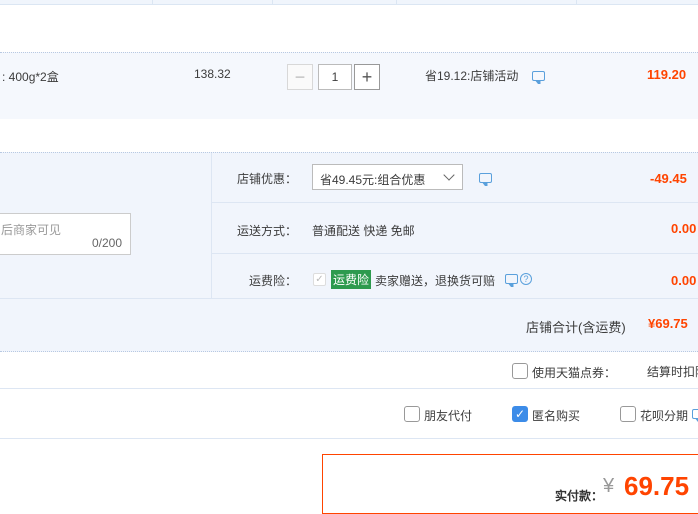  Describe the element at coordinates (664, 416) in the screenshot. I see `huabei-label: 花呗分期` at that location.